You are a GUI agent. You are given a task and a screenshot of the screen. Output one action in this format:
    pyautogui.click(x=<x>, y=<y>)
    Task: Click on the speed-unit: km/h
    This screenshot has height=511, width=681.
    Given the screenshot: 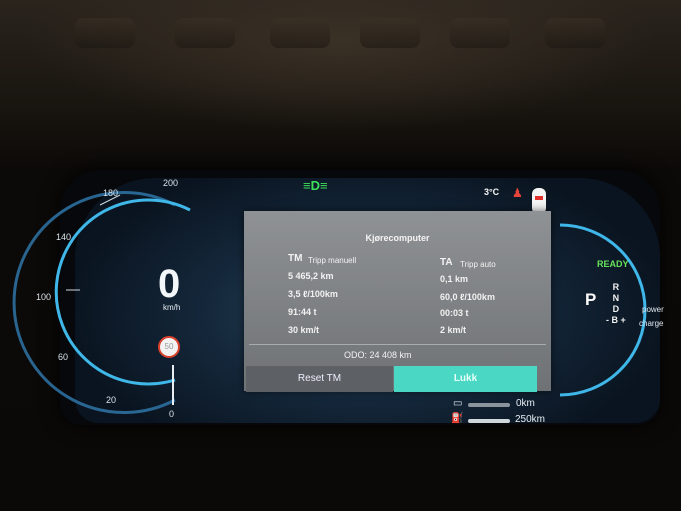 What is the action you would take?
    pyautogui.click(x=172, y=307)
    